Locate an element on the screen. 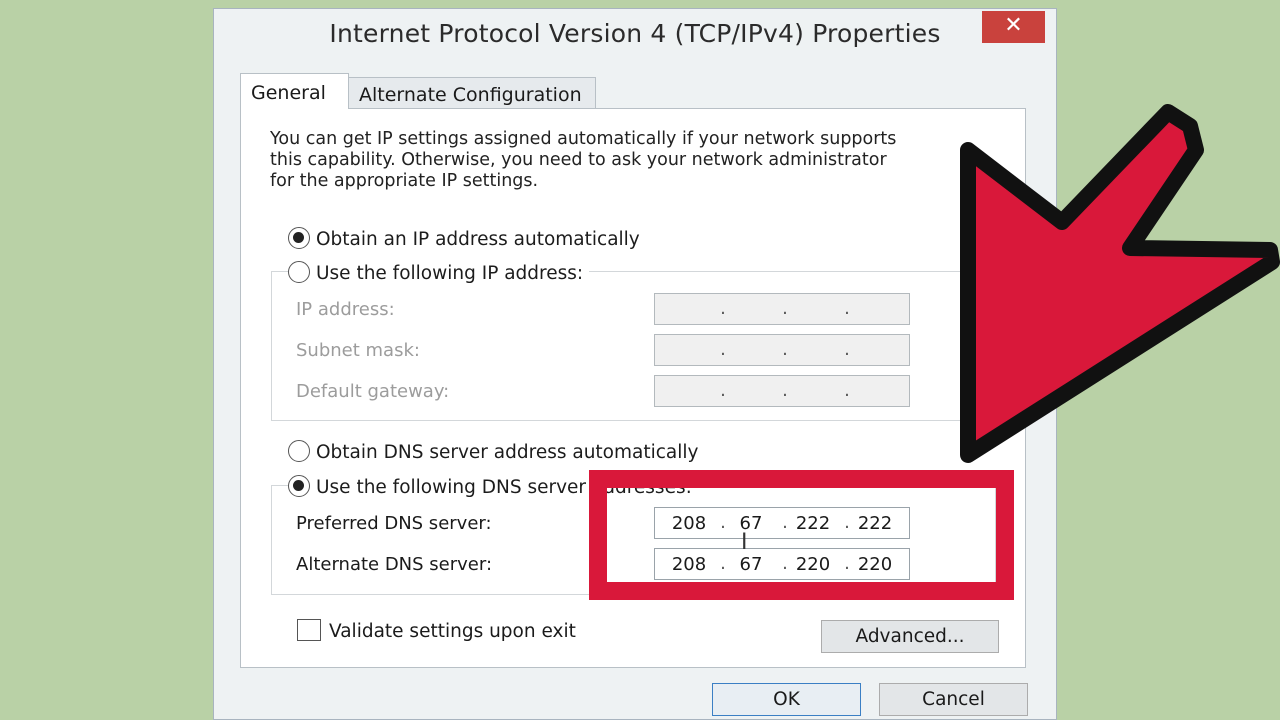  text-cursor-icon: I is located at coordinates (744, 542).